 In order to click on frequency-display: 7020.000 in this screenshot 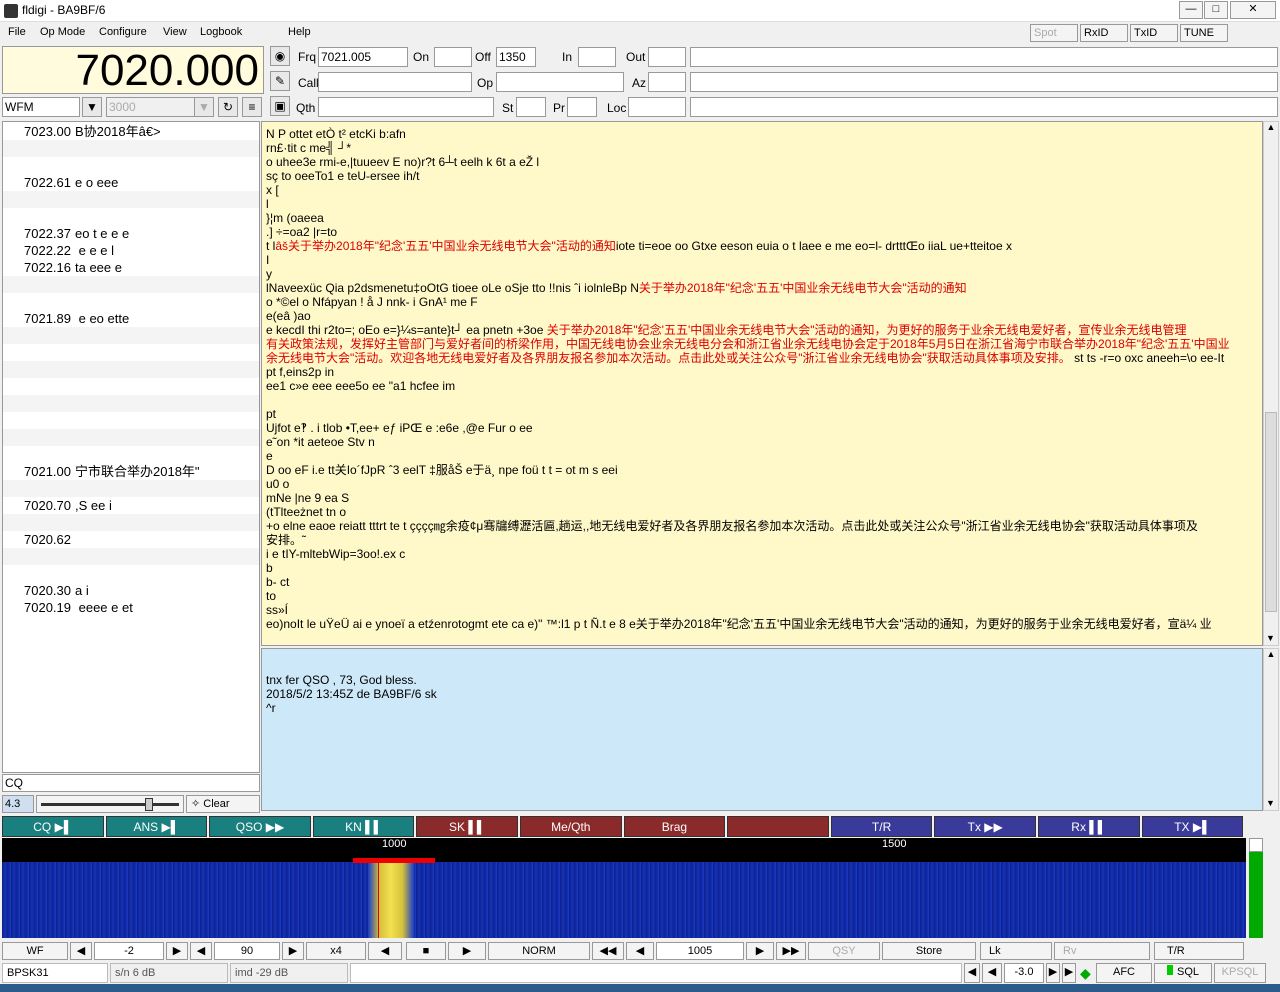, I will do `click(133, 70)`.